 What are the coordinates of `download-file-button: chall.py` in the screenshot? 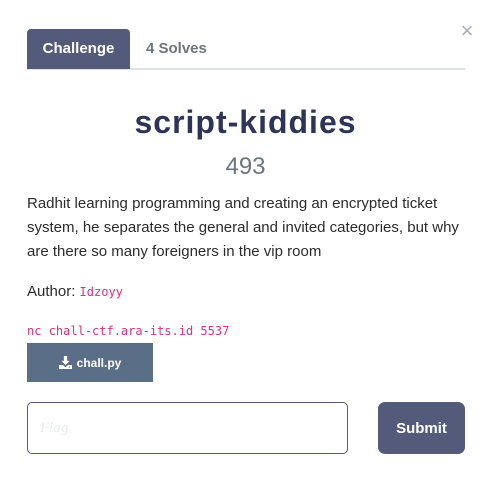 It's located at (90, 362).